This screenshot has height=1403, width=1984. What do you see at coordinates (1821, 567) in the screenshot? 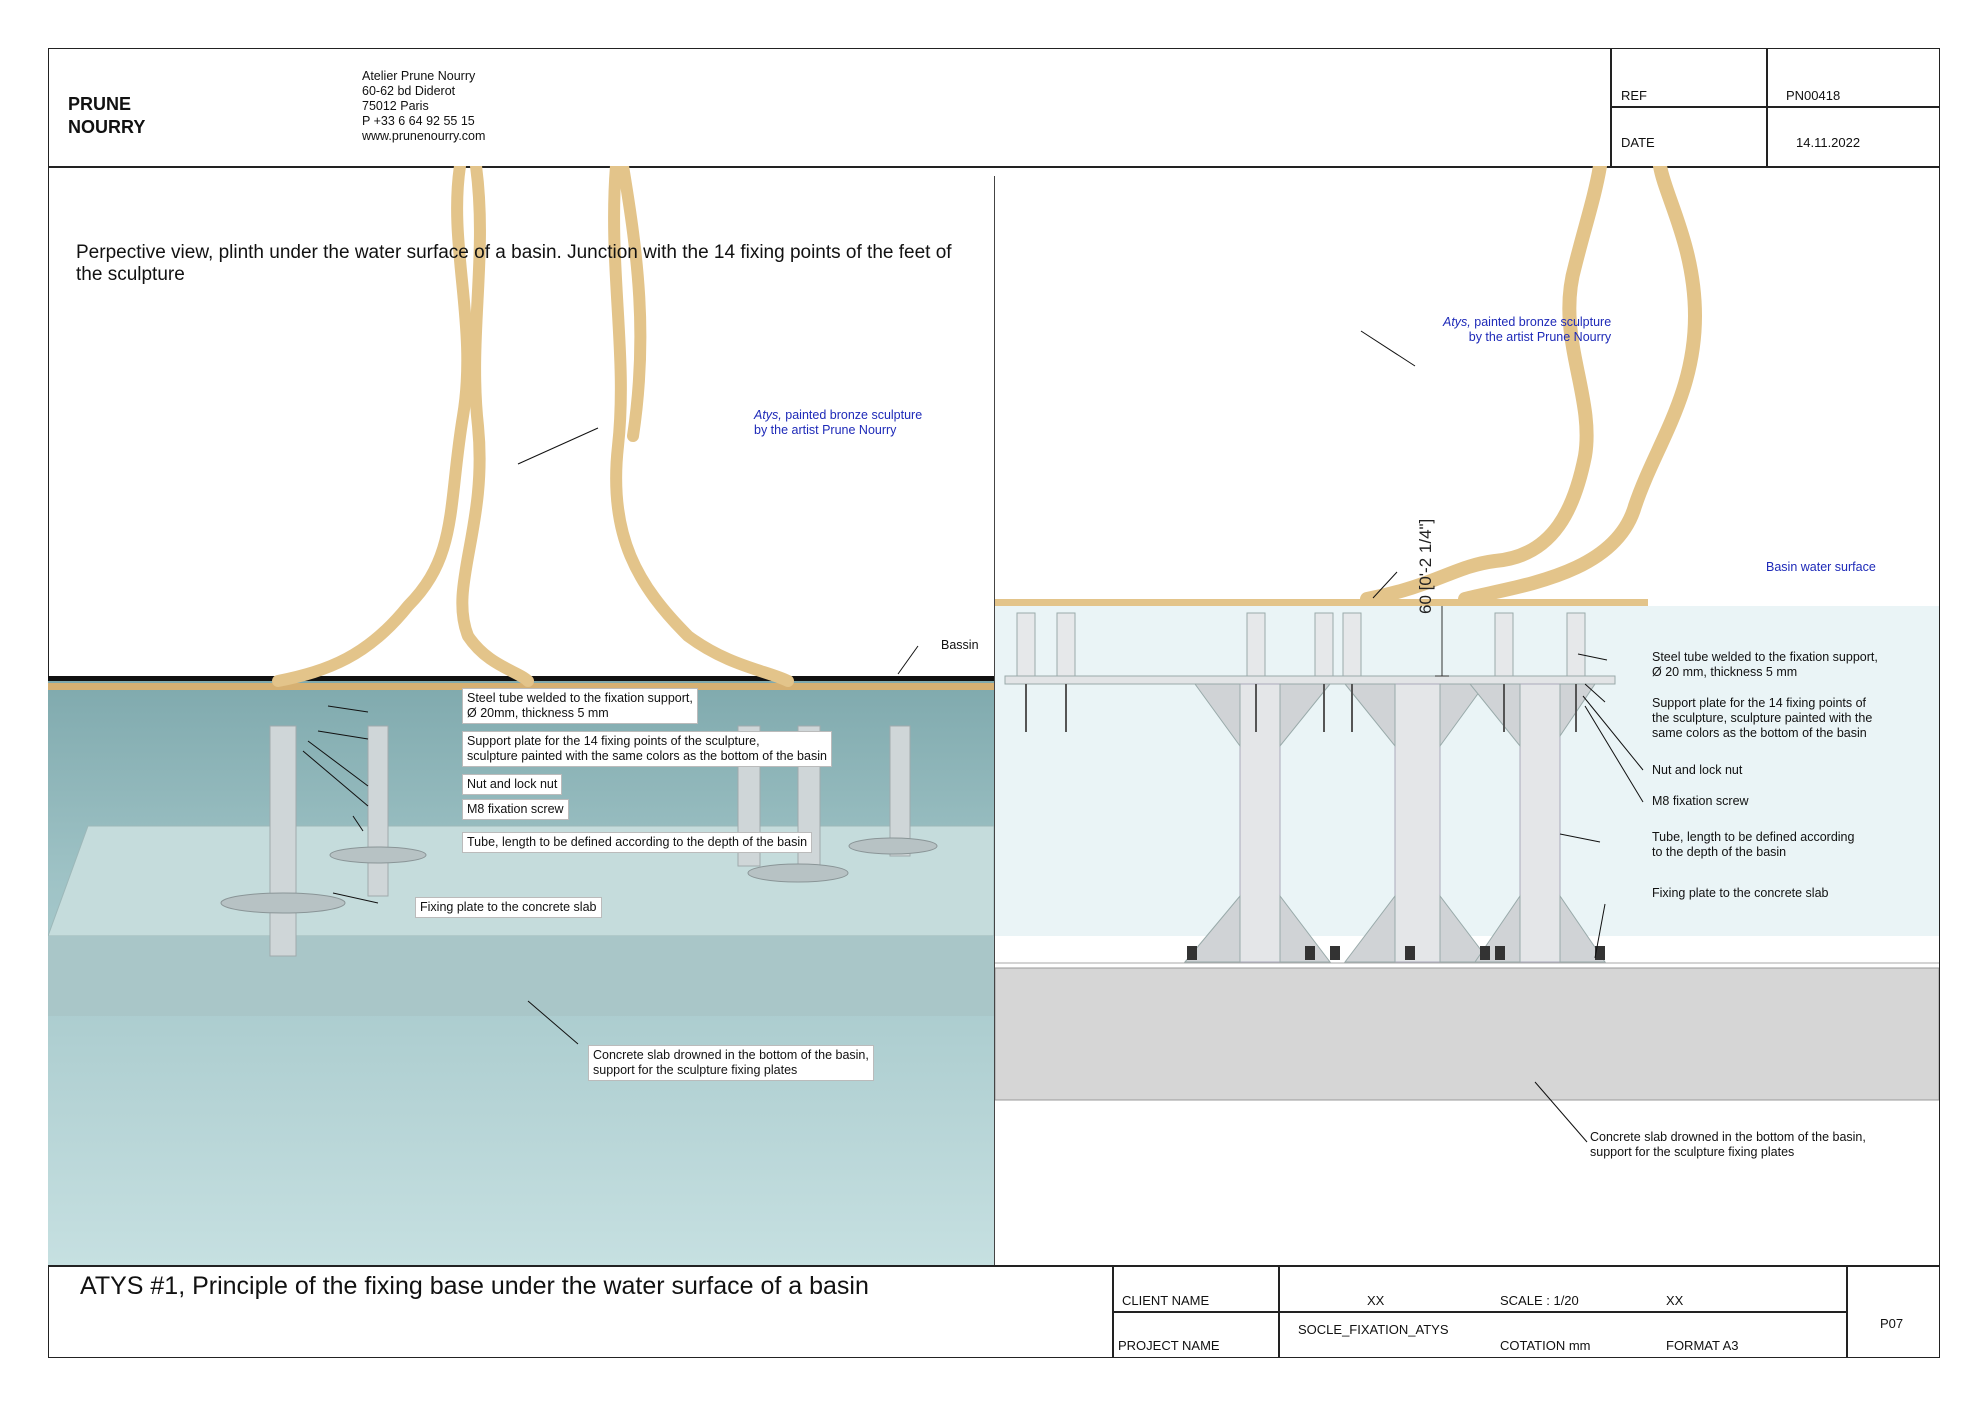
I see `water-surface-label: Basin water surface` at bounding box center [1821, 567].